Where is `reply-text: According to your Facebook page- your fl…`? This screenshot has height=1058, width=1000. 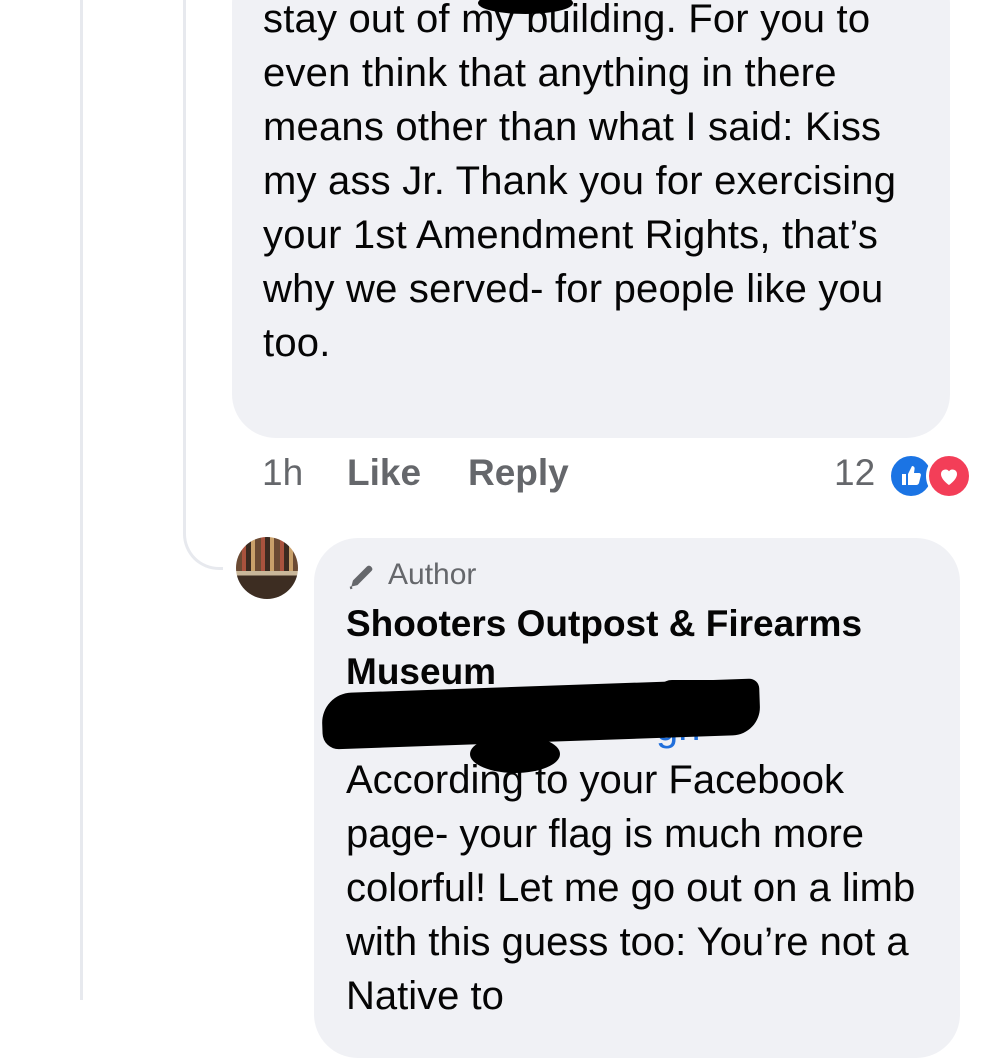 reply-text: According to your Facebook page- your fl… is located at coordinates (631, 888).